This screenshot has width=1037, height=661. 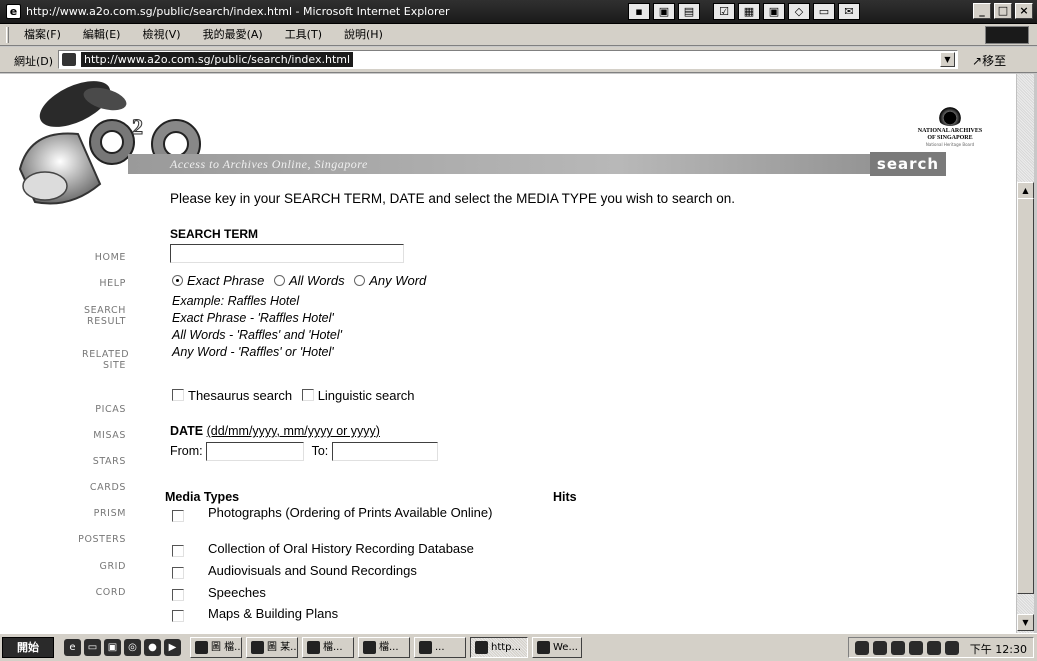 What do you see at coordinates (1003, 11) in the screenshot?
I see `maximize-button: □` at bounding box center [1003, 11].